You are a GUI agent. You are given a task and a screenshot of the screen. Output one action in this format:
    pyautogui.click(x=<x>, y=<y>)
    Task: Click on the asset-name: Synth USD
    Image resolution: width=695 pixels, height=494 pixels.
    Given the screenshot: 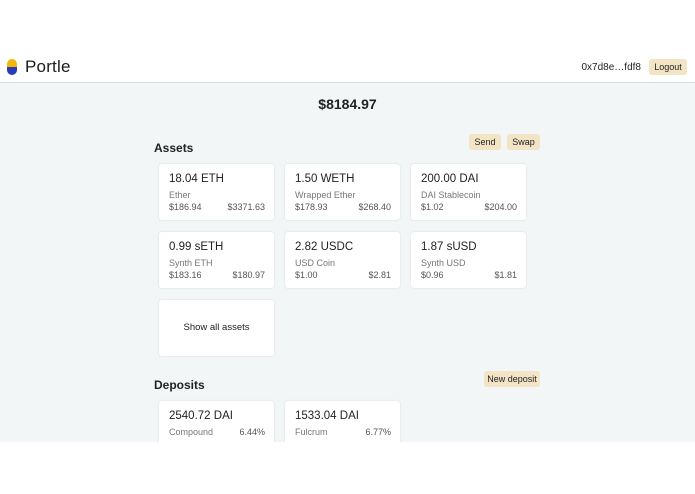 What is the action you would take?
    pyautogui.click(x=443, y=263)
    